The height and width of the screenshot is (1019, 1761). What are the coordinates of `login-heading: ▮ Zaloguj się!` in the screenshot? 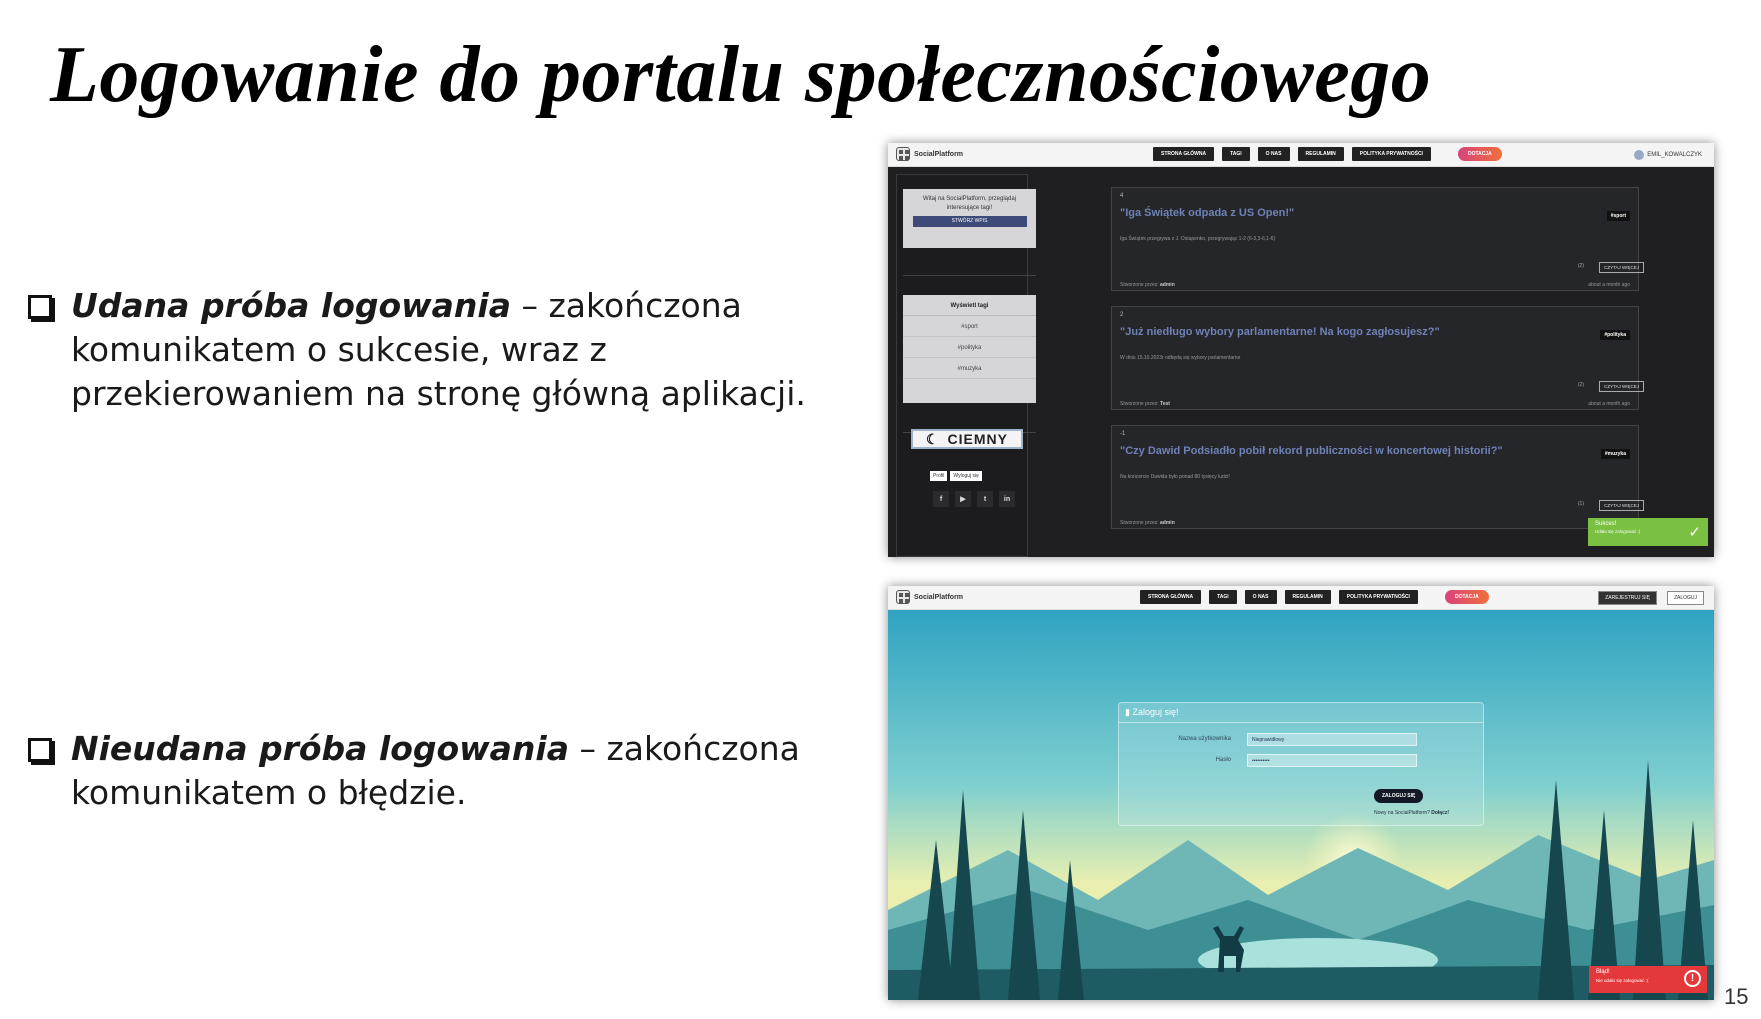 It's located at (1152, 712).